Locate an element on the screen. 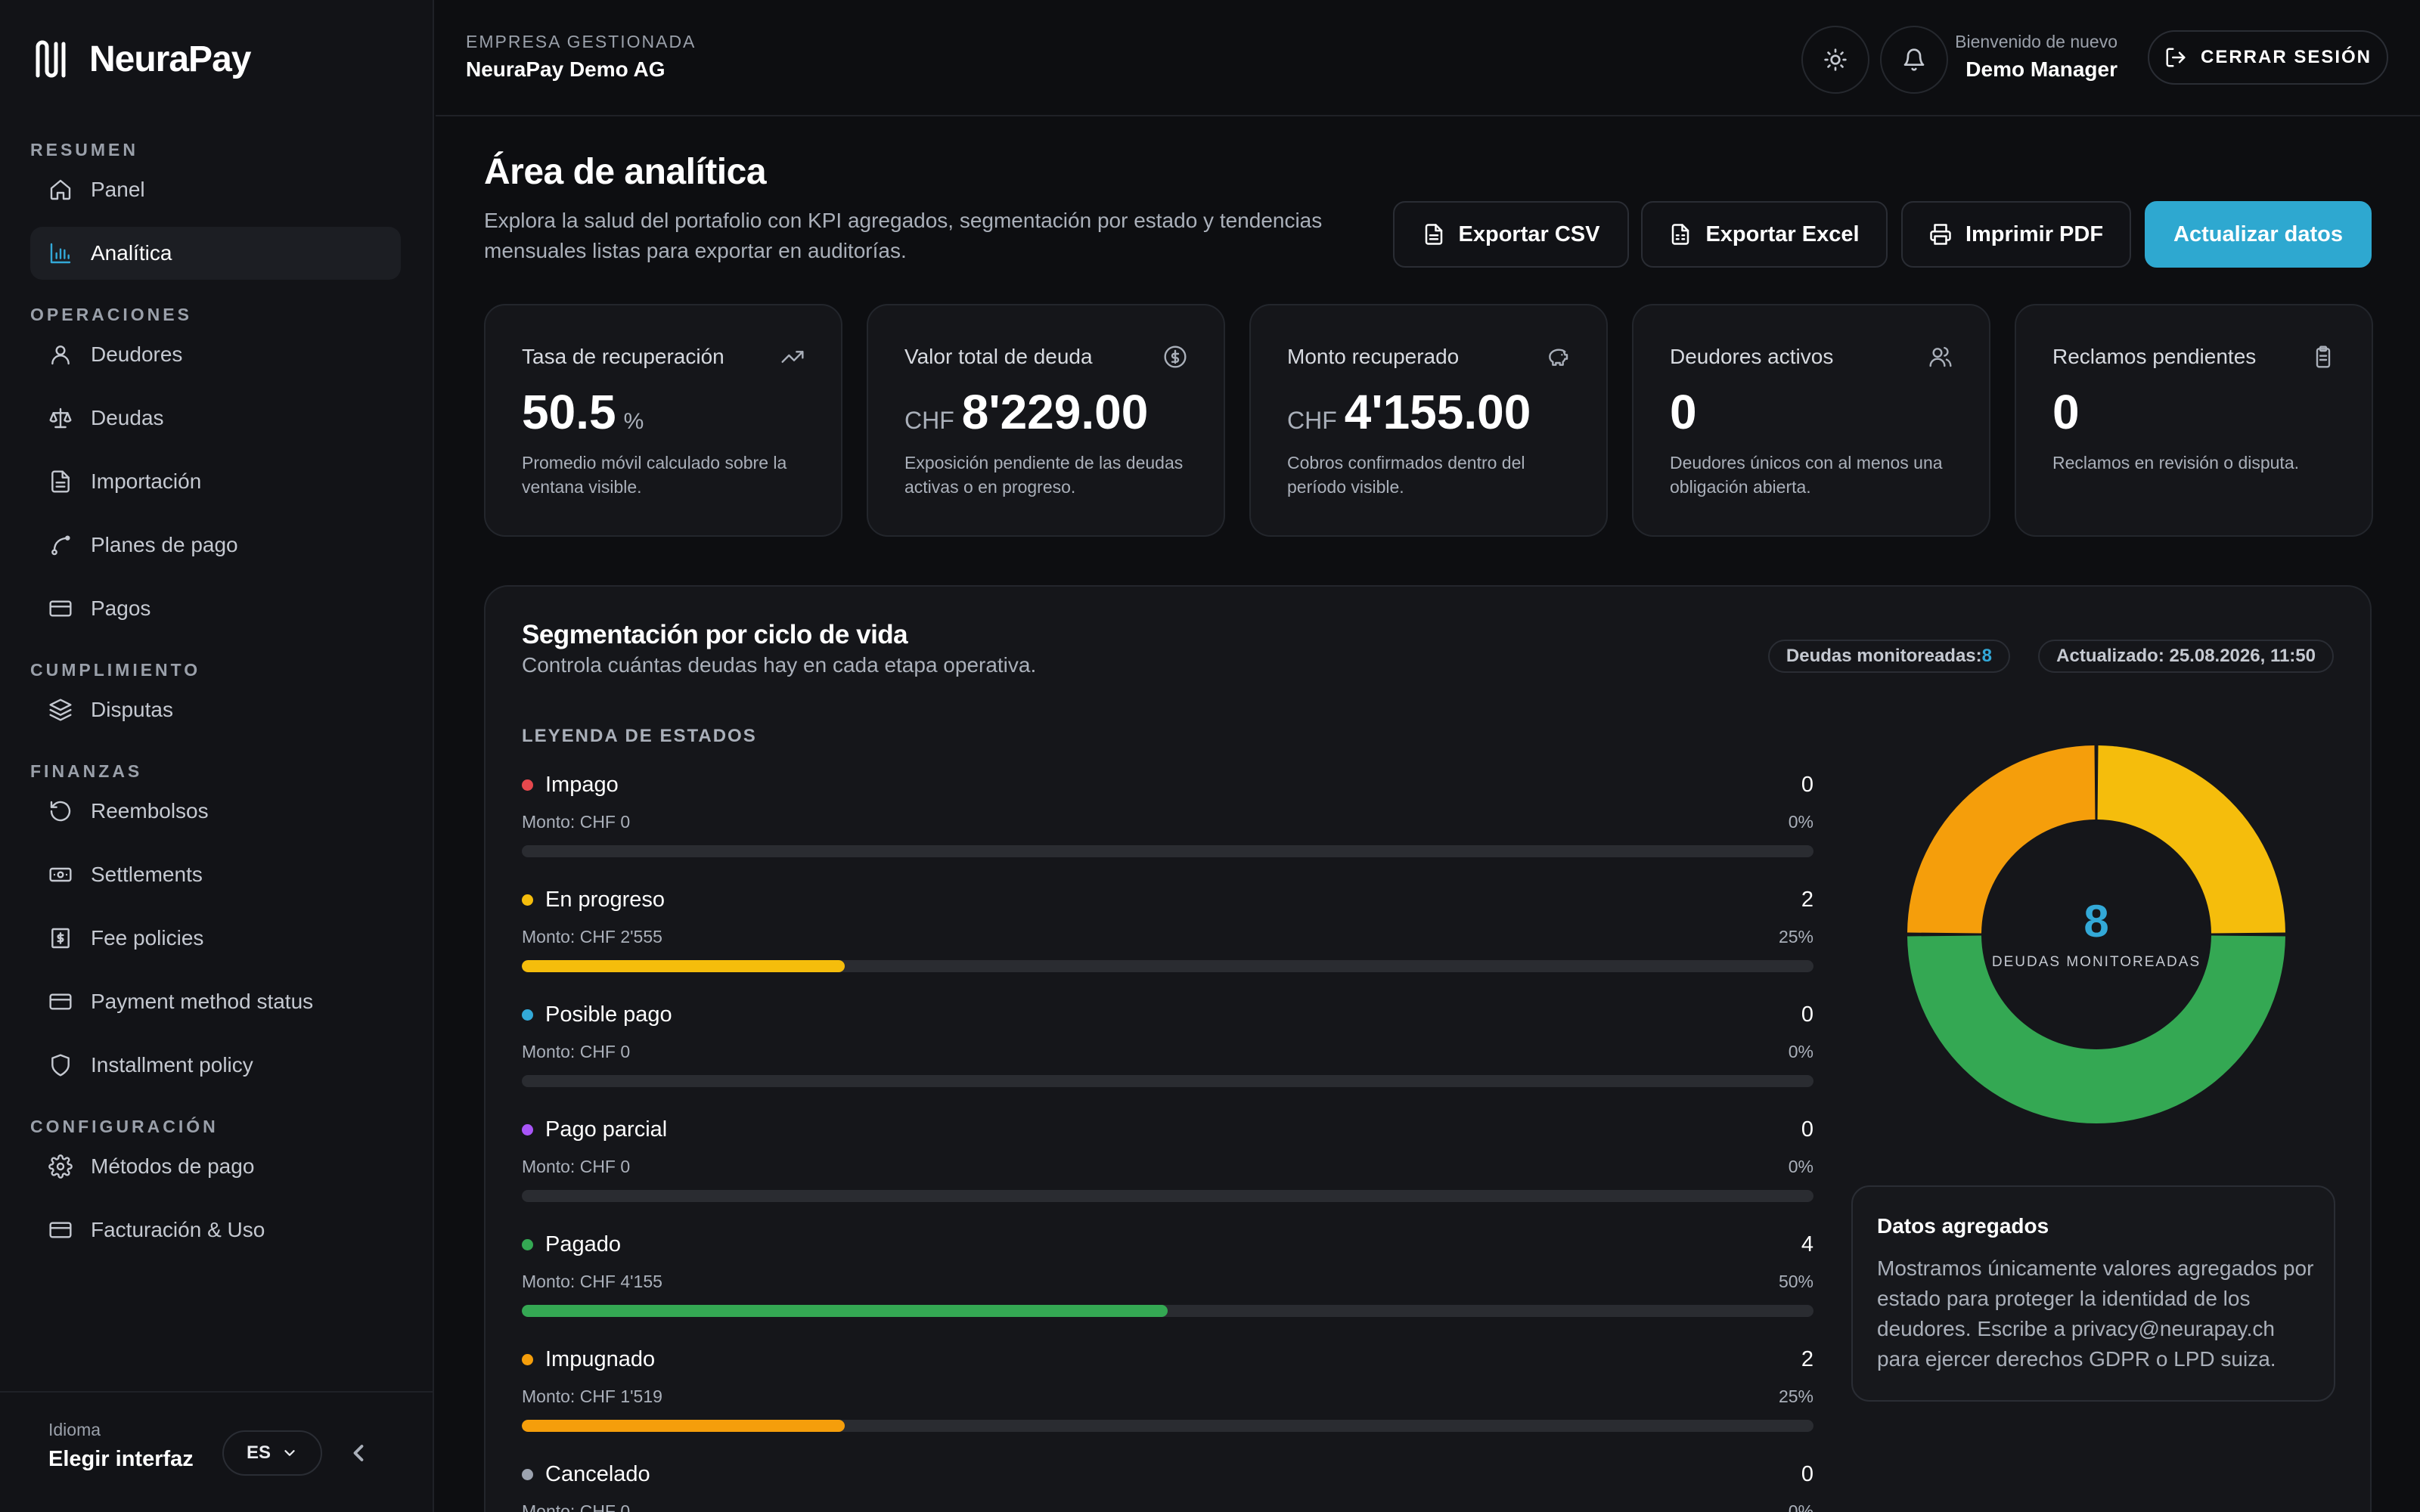 This screenshot has width=2420, height=1512. sidebar-item-installment-policy: Installment policy is located at coordinates (215, 1065).